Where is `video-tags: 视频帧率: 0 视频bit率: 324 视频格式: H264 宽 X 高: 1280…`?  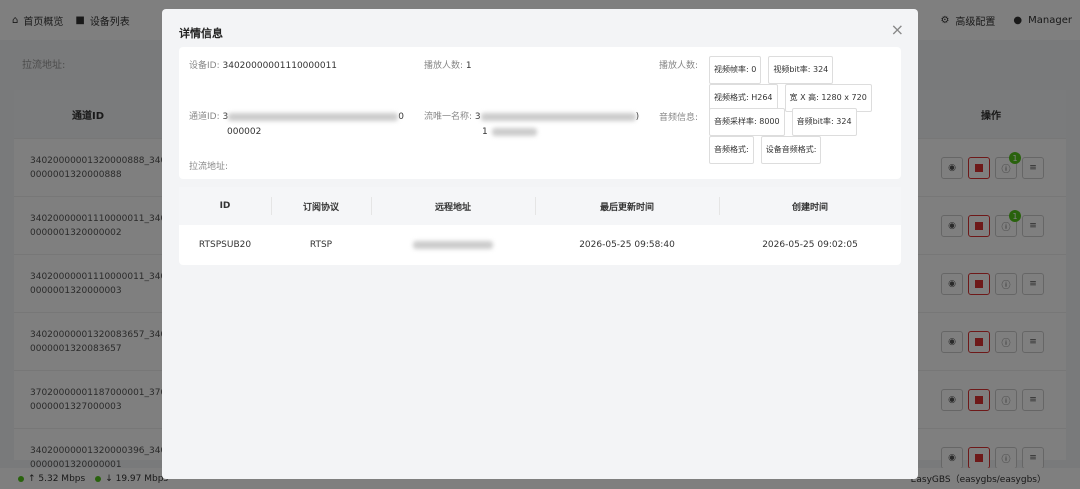 video-tags: 视频帧率: 0 视频bit率: 324 视频格式: H264 宽 X 高: 1280… is located at coordinates (804, 84).